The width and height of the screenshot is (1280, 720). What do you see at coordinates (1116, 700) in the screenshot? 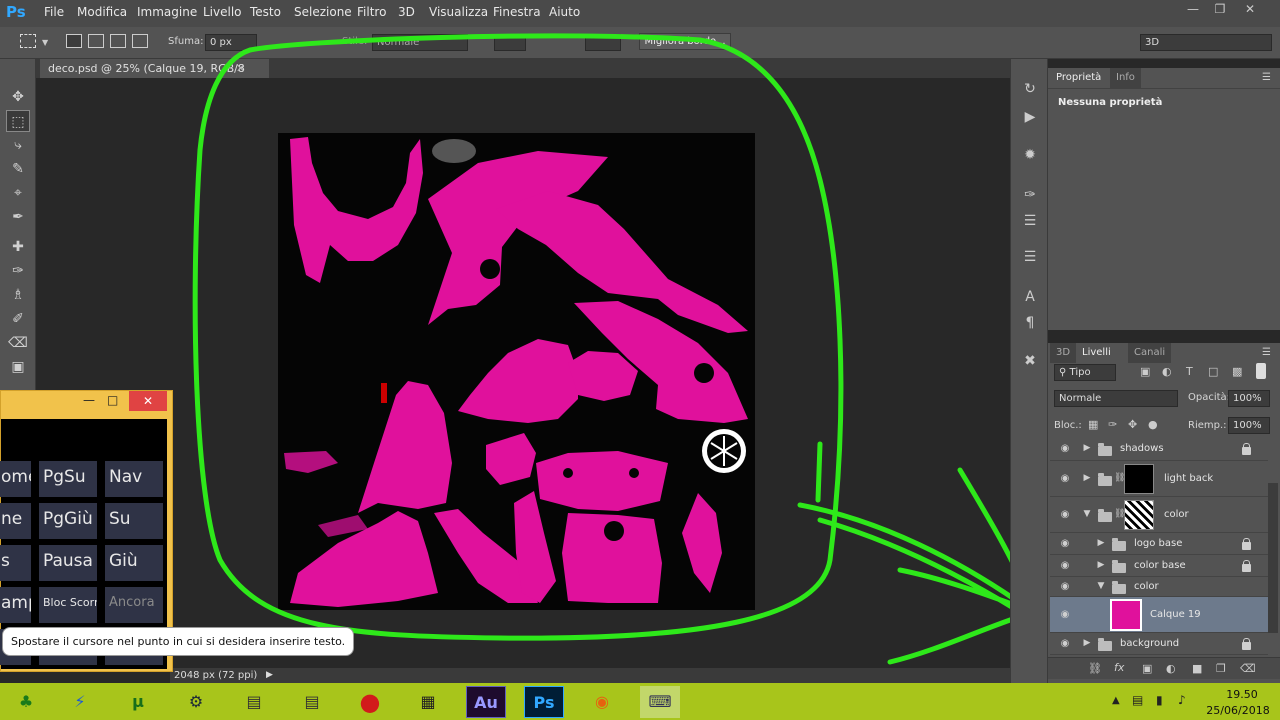
I see `tray-up-arrow-icon: ▲` at bounding box center [1116, 700].